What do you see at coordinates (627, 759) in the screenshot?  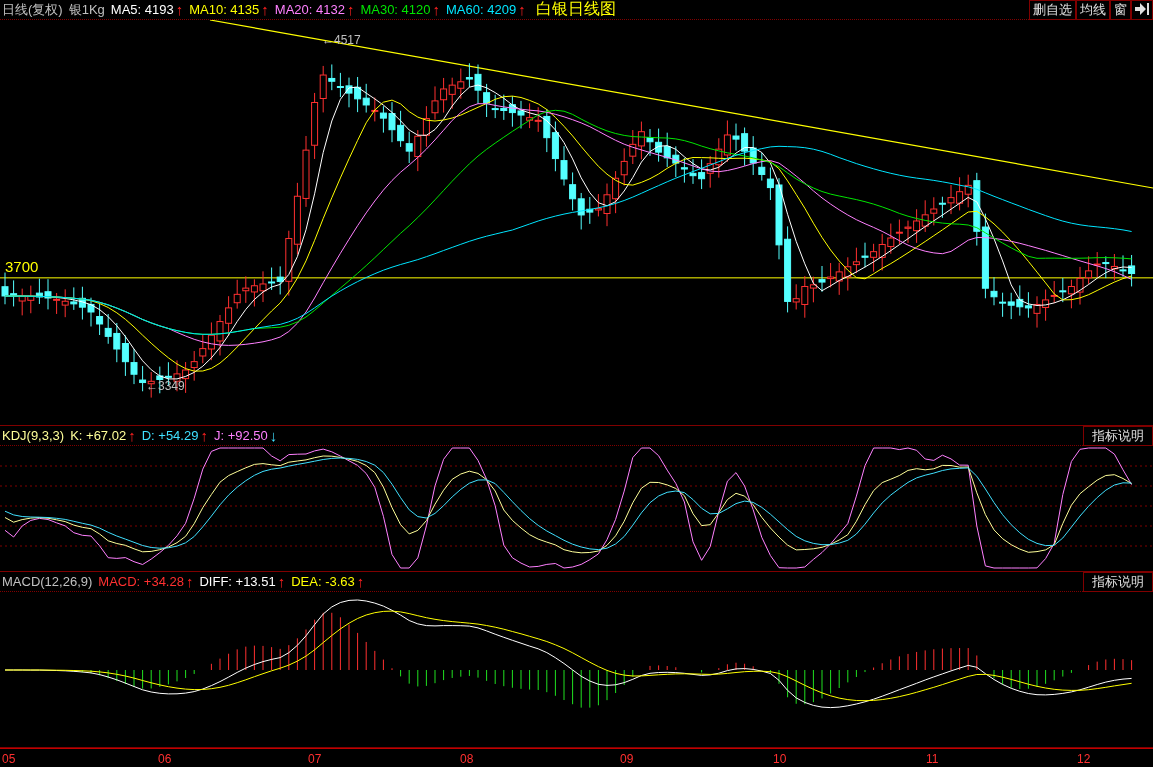 I see `date-axis-label: 09` at bounding box center [627, 759].